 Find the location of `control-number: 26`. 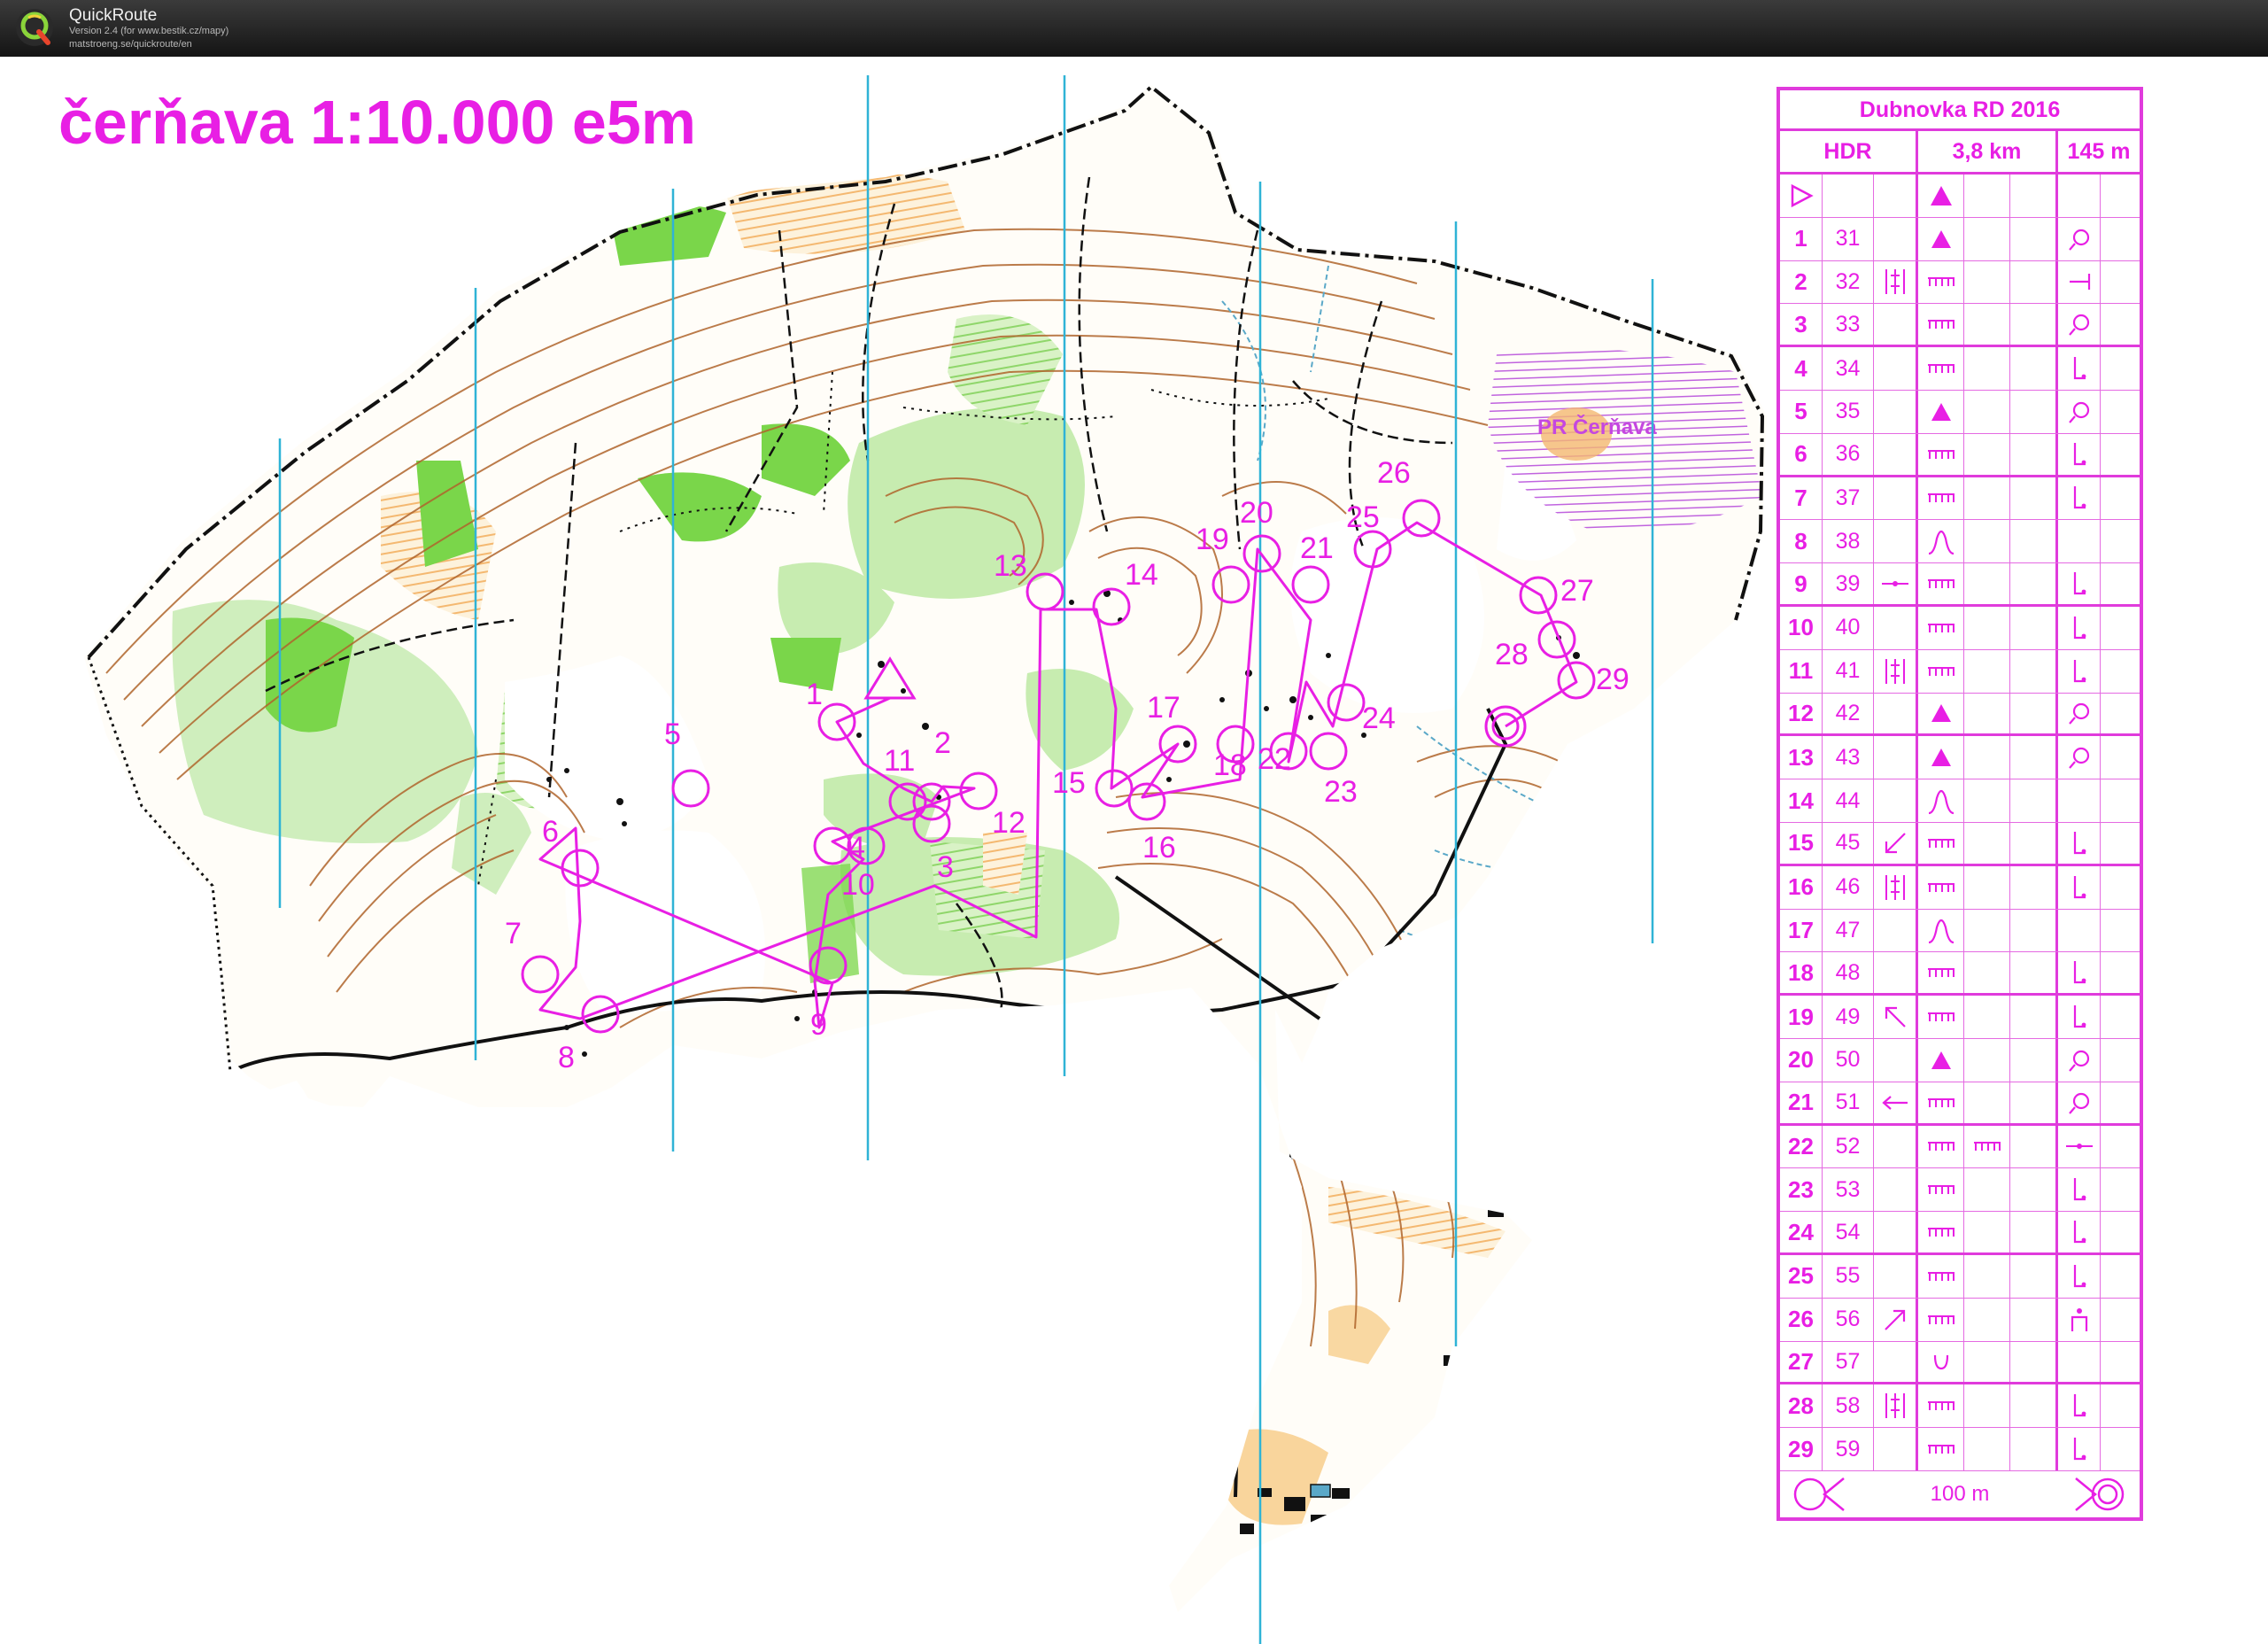

control-number: 26 is located at coordinates (1394, 473).